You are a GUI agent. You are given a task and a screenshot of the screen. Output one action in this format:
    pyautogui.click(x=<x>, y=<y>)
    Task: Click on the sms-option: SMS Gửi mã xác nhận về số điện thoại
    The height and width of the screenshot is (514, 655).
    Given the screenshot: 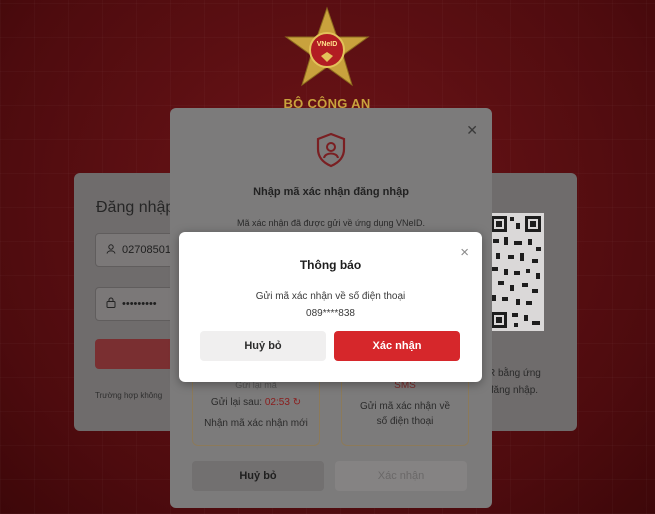 What is the action you would take?
    pyautogui.click(x=405, y=410)
    